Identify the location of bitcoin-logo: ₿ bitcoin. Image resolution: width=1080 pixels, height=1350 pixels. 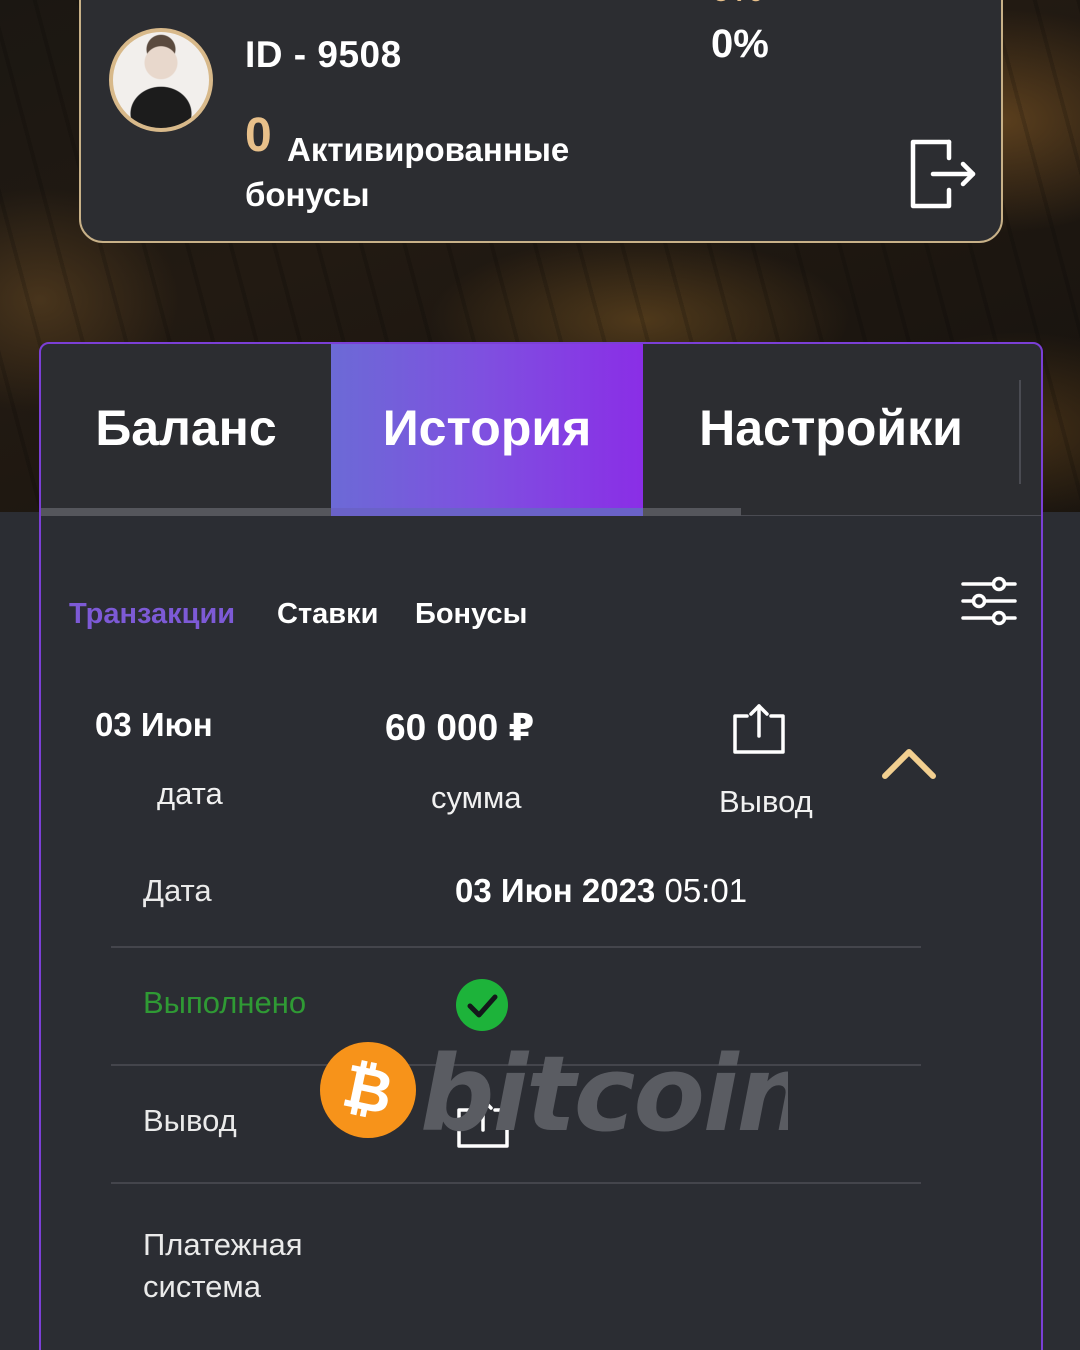
(554, 1090).